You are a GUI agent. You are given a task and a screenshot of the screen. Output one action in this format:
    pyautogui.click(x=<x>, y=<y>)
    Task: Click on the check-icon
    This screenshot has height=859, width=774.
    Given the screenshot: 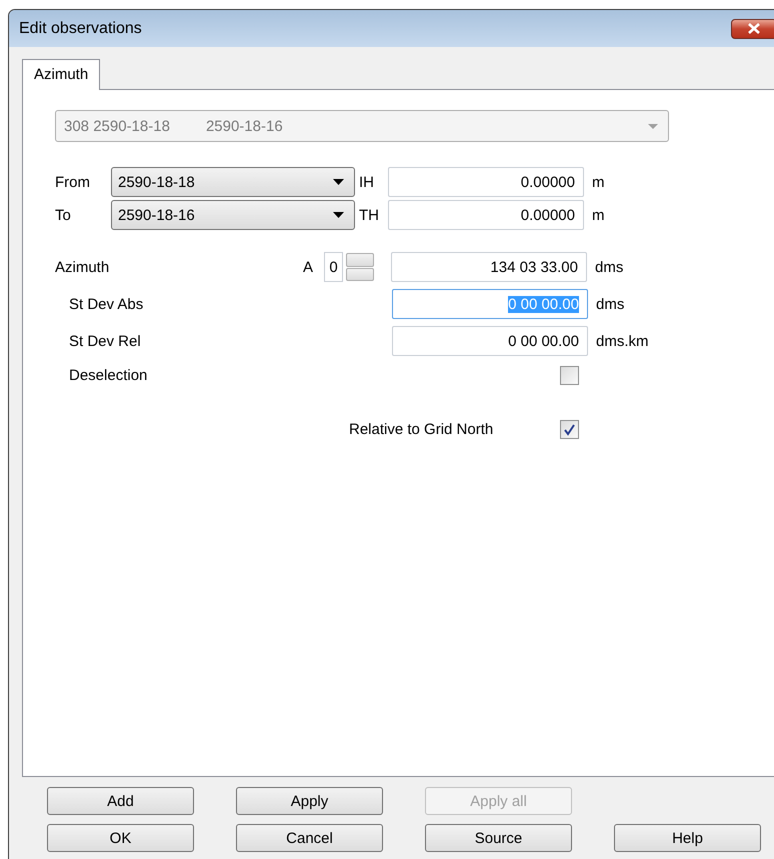 What is the action you would take?
    pyautogui.click(x=569, y=429)
    